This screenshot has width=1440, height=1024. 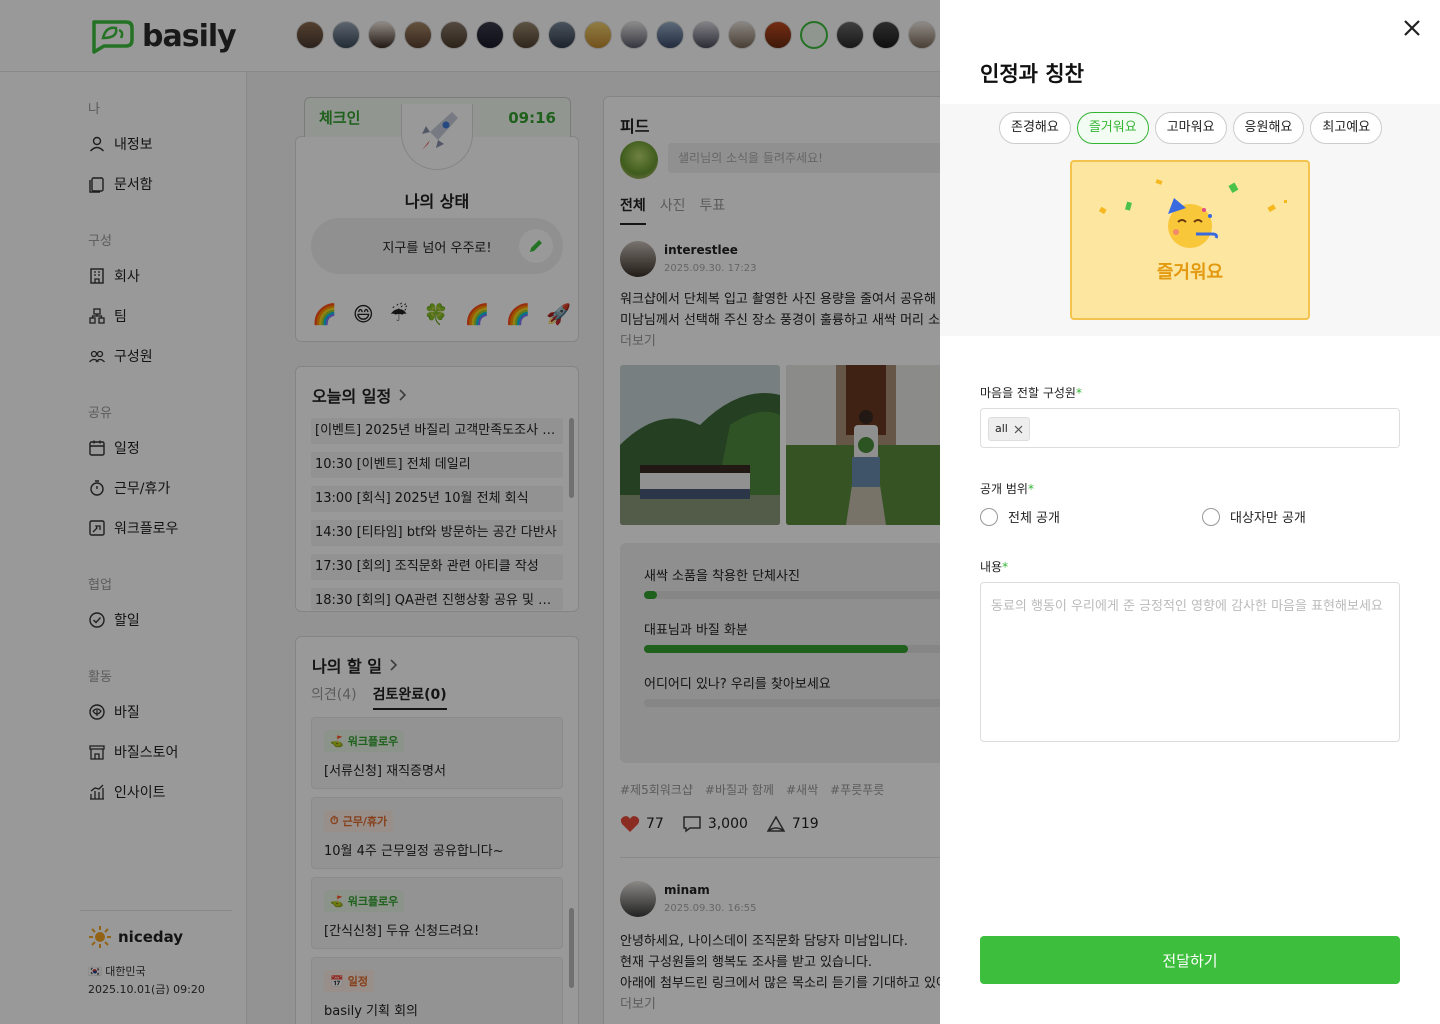 I want to click on chip-cheer: 응원해요, so click(x=1268, y=128).